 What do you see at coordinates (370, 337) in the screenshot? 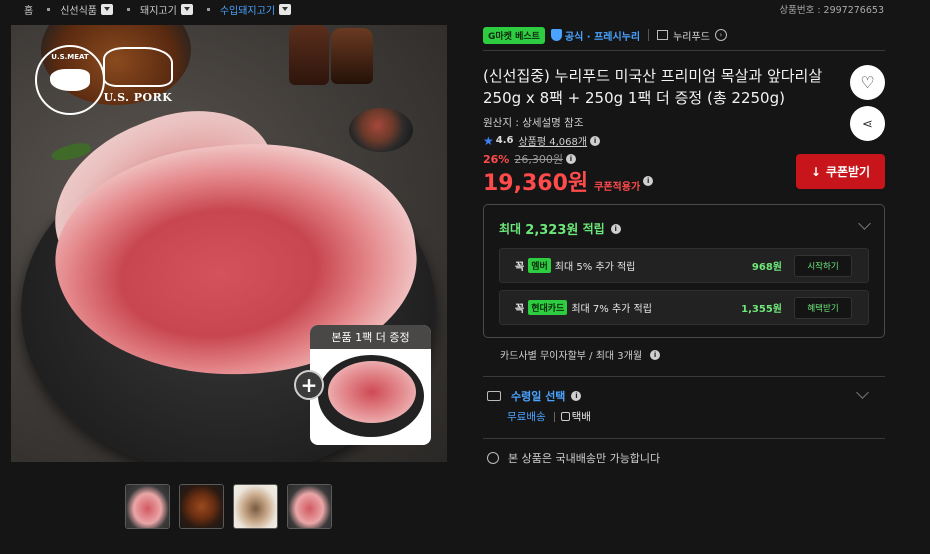
I see `bonus-label: 본품 1팩 더 증정` at bounding box center [370, 337].